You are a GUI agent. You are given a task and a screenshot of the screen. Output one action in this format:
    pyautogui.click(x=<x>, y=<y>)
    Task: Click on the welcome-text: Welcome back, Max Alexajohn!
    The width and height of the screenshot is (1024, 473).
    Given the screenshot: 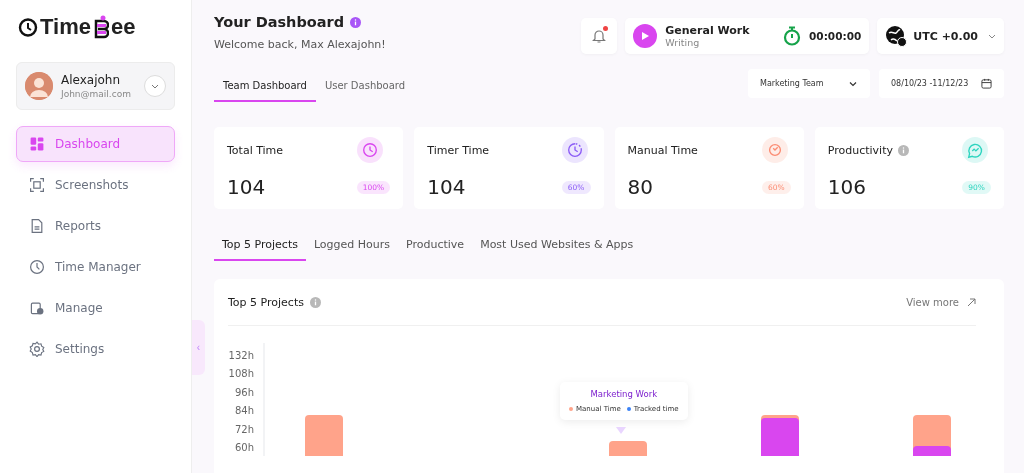 What is the action you would take?
    pyautogui.click(x=300, y=44)
    